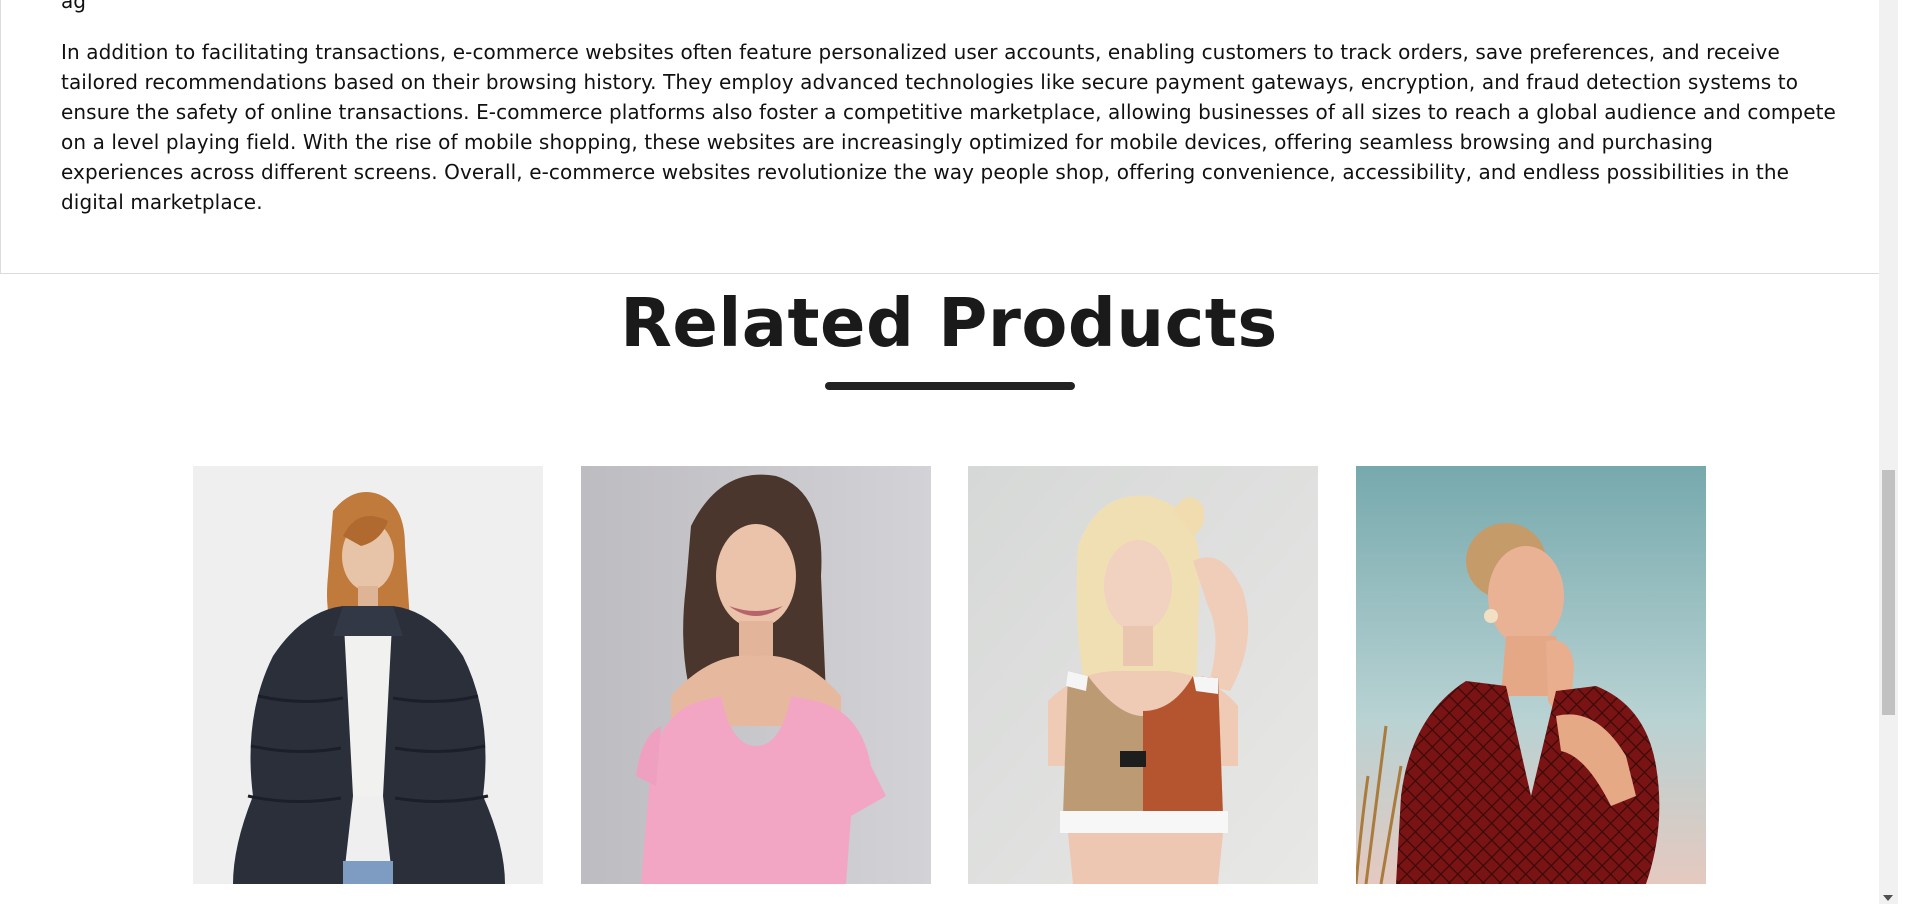 The height and width of the screenshot is (904, 1917). I want to click on vertical-scrollbar, so click(1888, 452).